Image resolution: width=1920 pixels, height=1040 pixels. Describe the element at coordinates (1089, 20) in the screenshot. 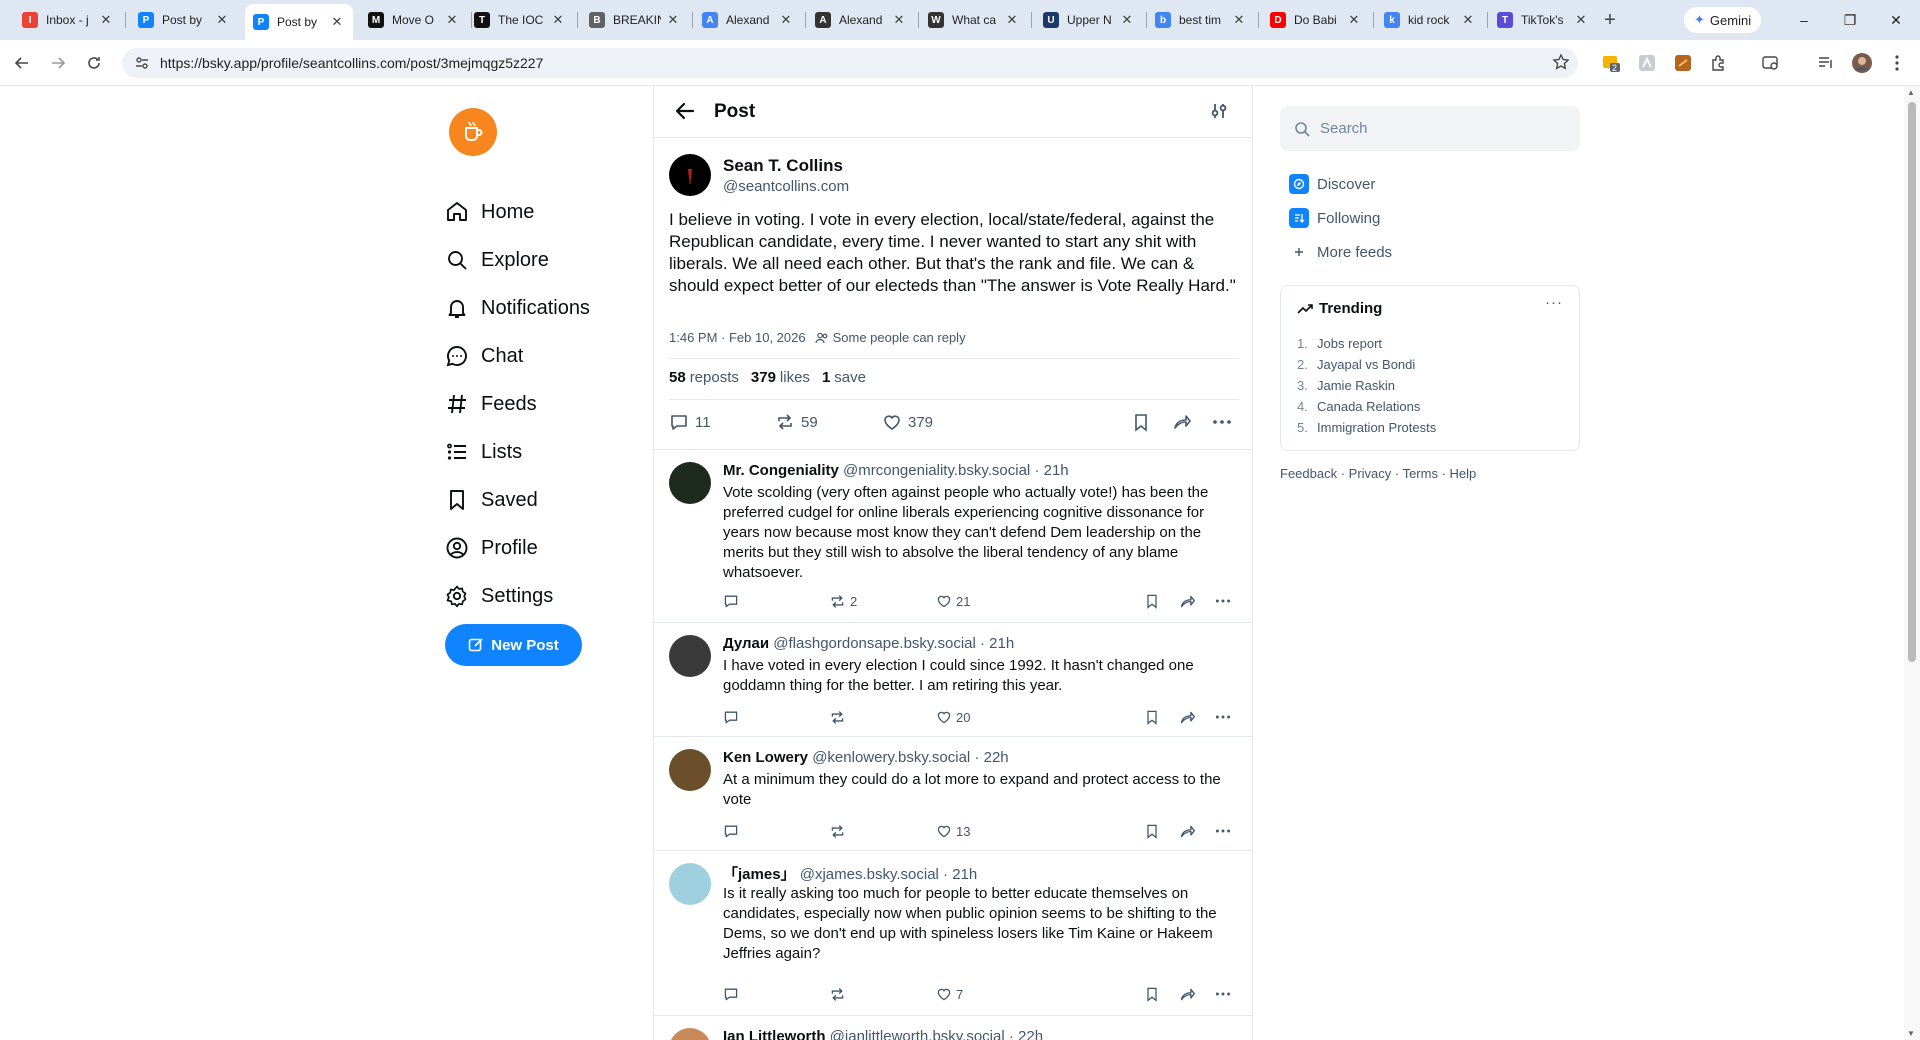

I see `browser-tab: U Upper N ✕` at that location.